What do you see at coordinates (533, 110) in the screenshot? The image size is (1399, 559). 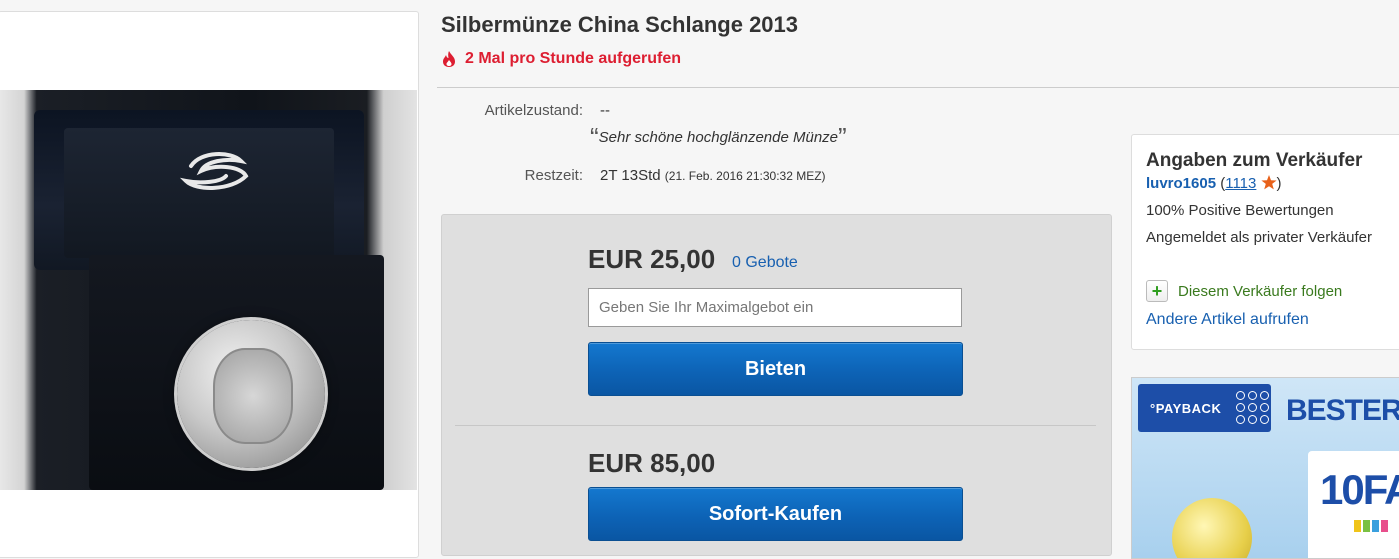 I see `condition-label: Artikelzustand:` at bounding box center [533, 110].